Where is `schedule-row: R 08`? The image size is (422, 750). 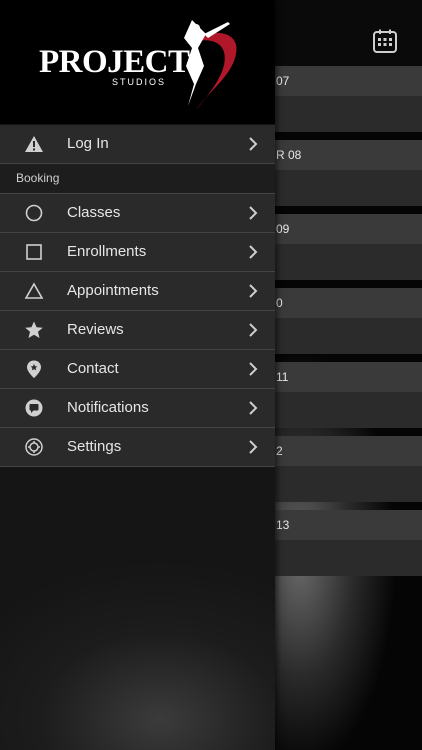 schedule-row: R 08 is located at coordinates (348, 173).